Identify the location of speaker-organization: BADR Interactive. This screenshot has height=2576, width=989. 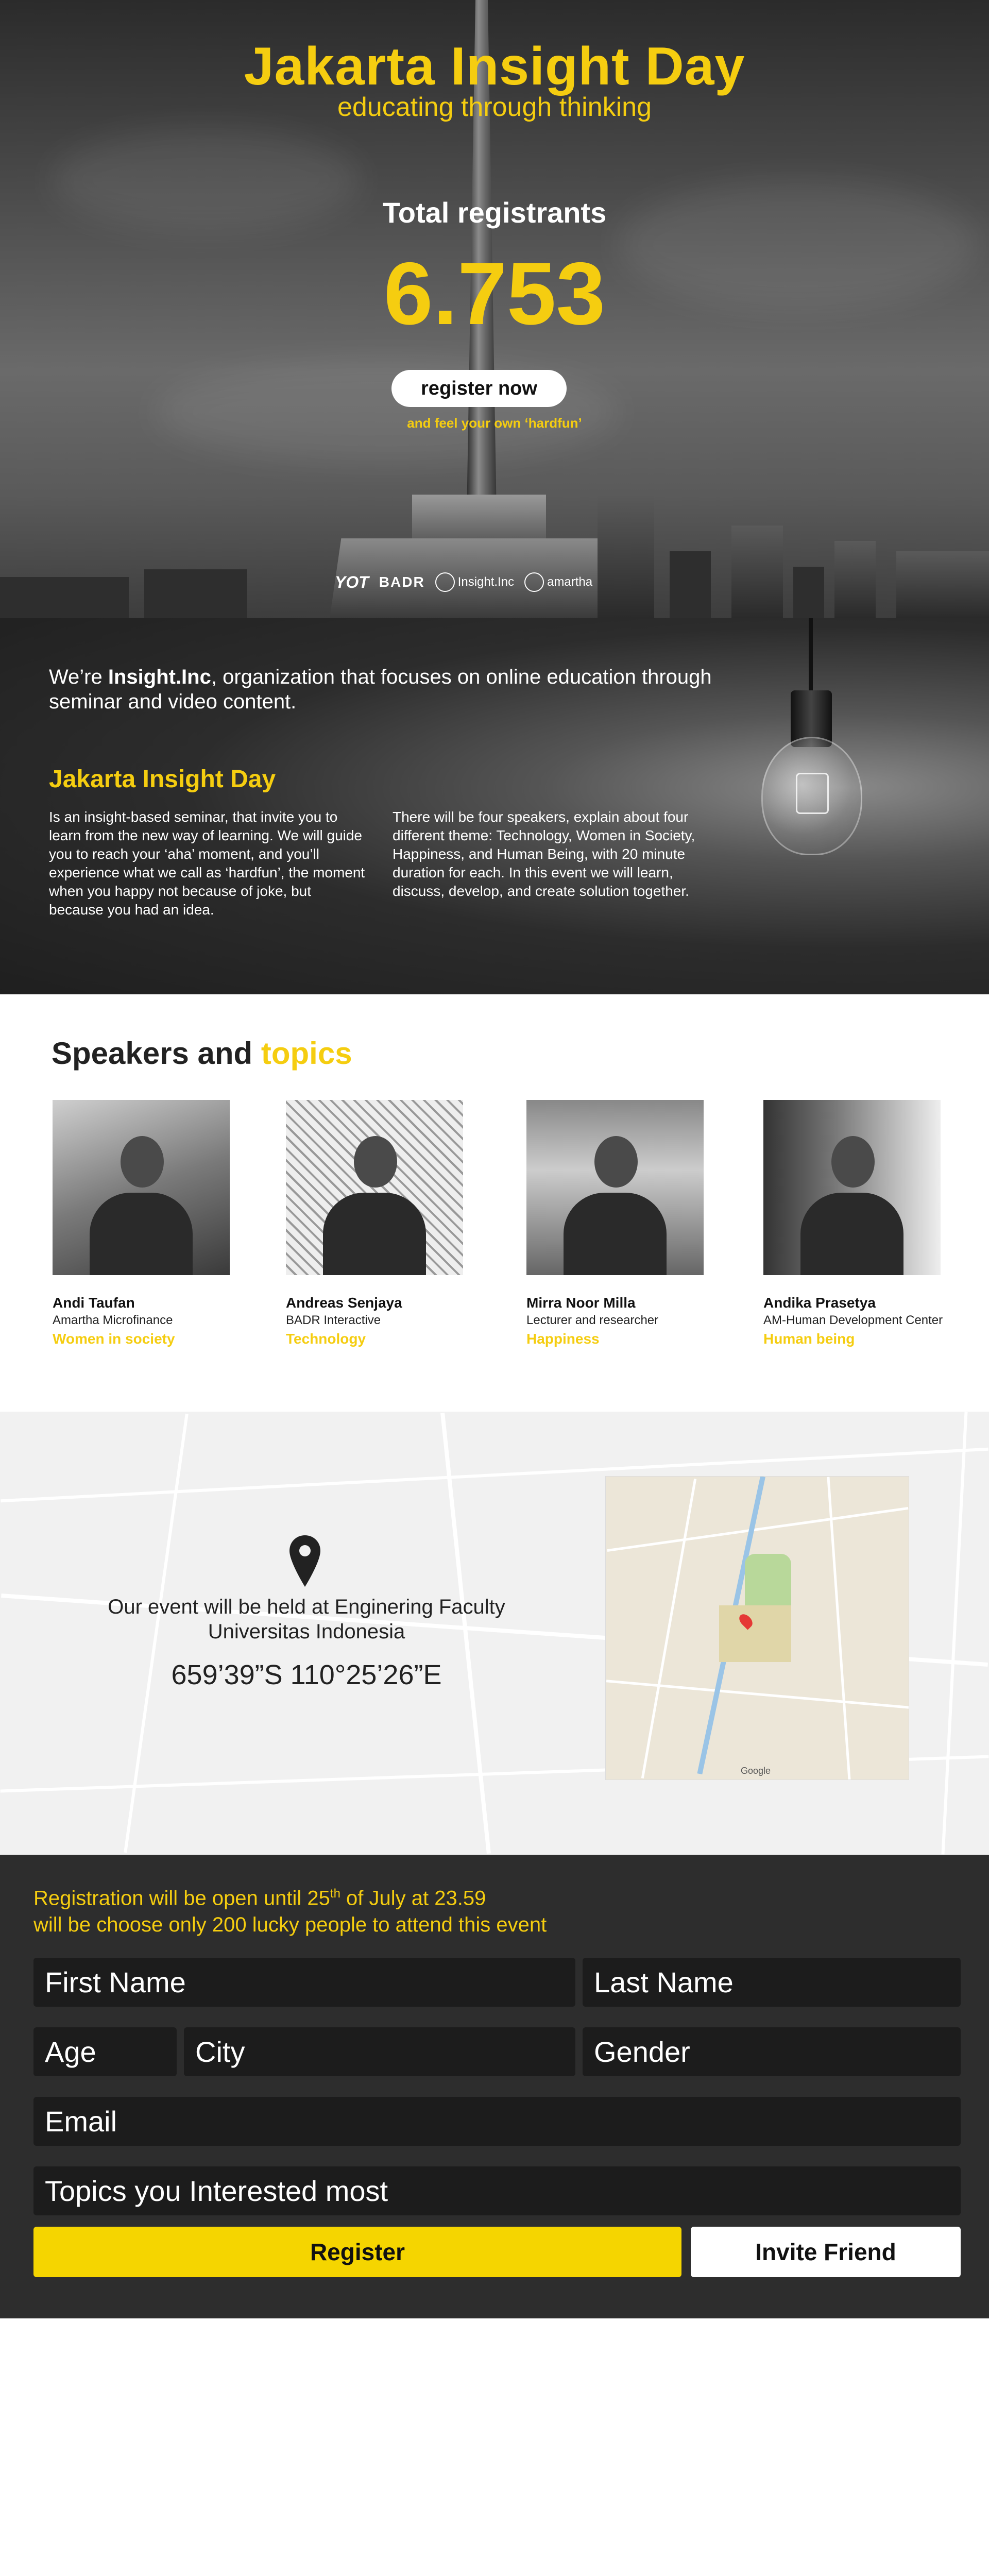
(333, 1320).